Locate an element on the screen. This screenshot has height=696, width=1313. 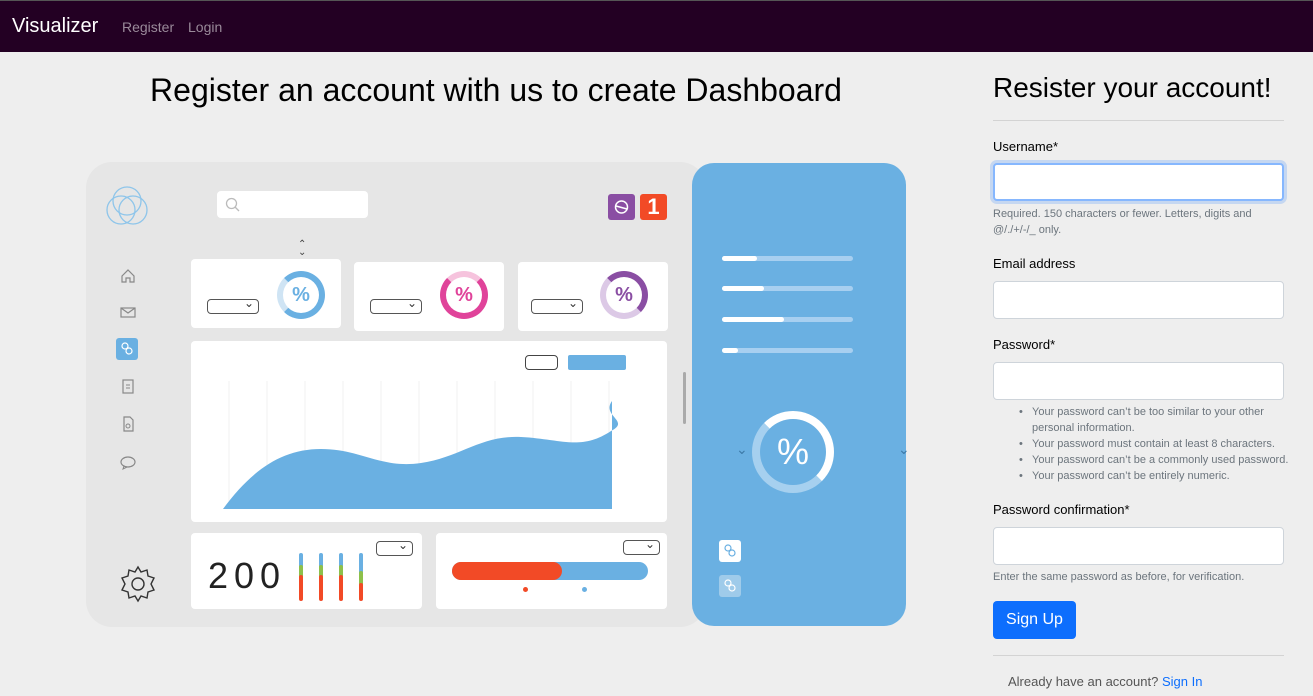
home-icon is located at coordinates (128, 276).